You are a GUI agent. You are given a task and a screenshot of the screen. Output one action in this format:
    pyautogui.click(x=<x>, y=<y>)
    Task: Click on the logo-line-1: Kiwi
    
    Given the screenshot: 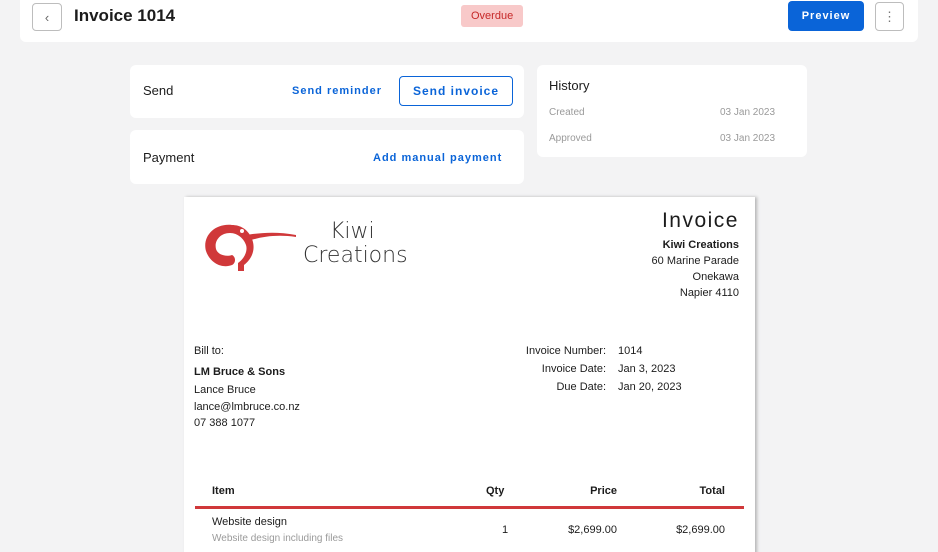 What is the action you would take?
    pyautogui.click(x=352, y=231)
    